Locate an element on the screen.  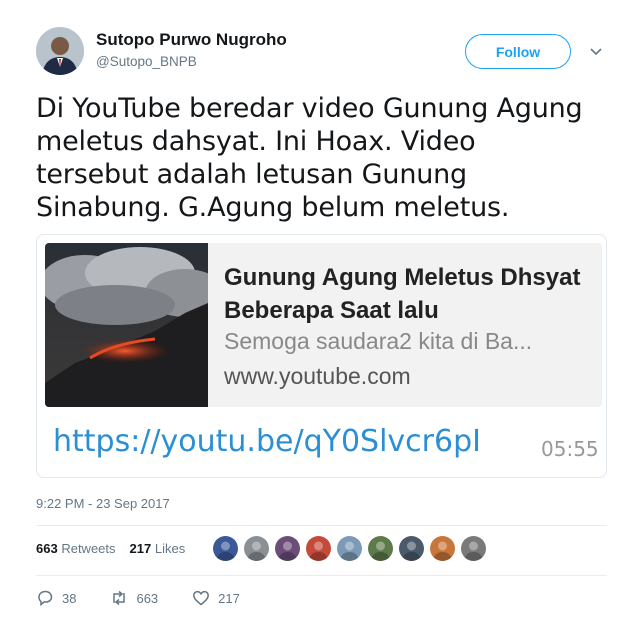
tweet-actions: 38 663 217 is located at coordinates (155, 598).